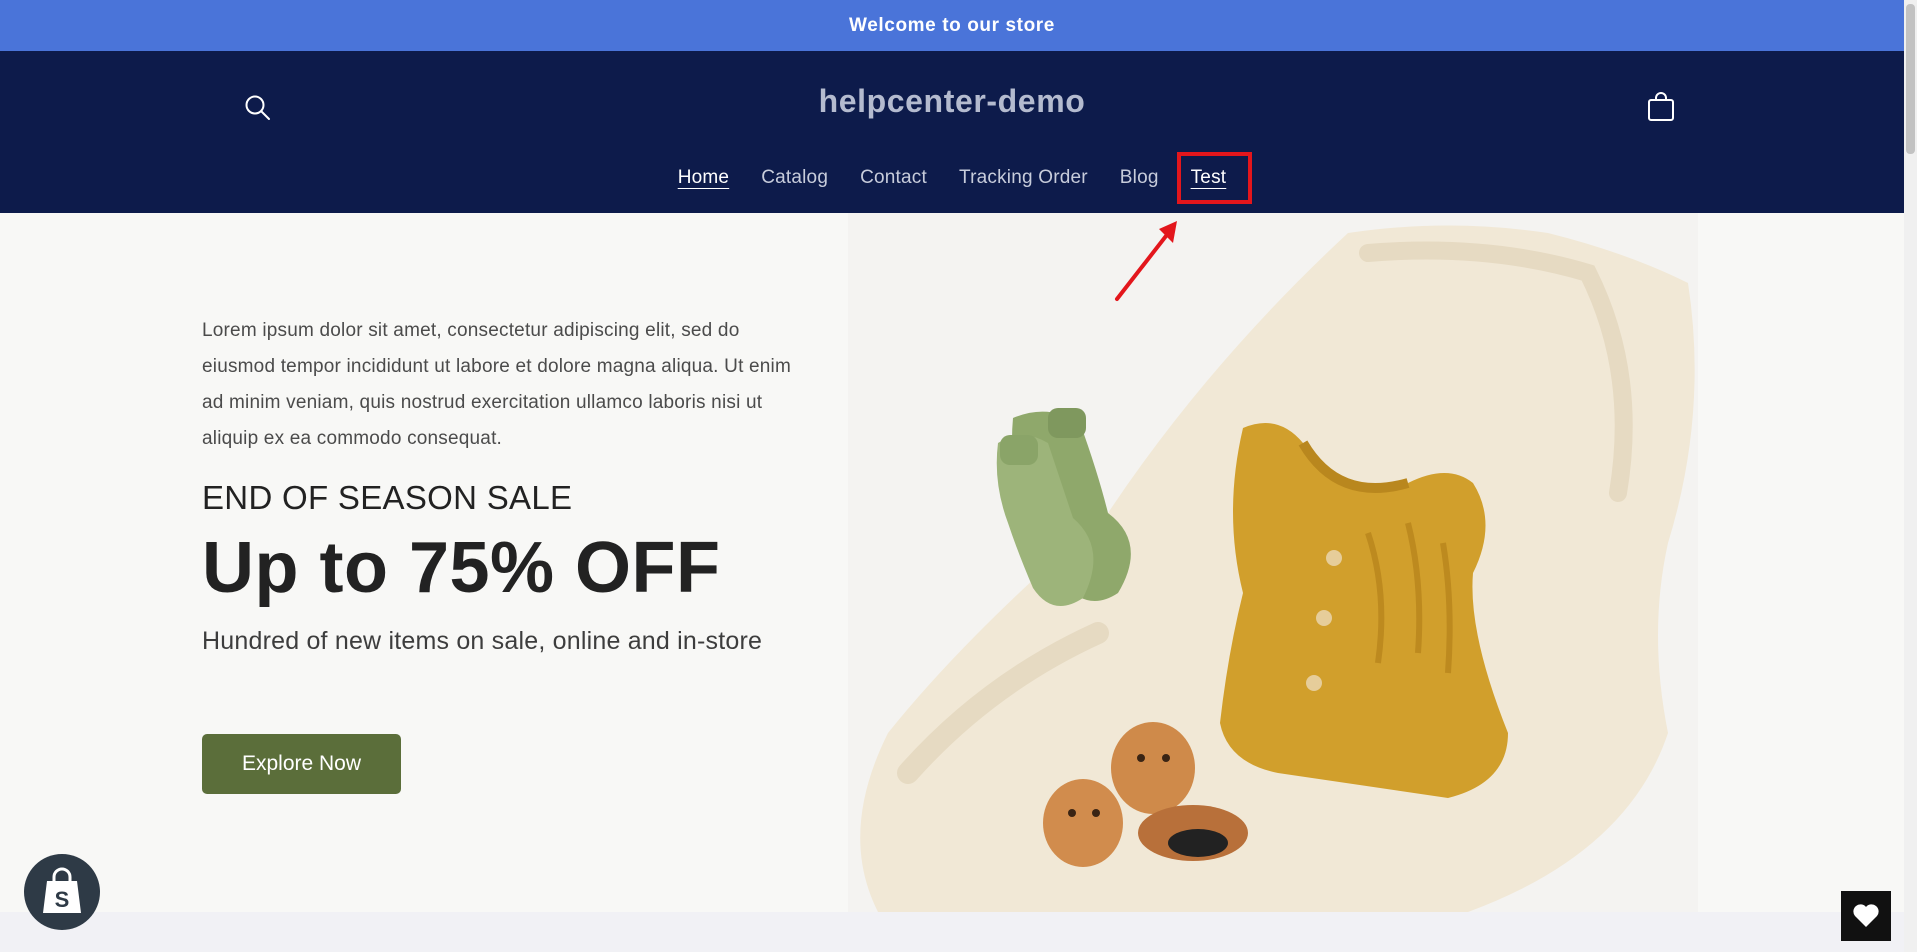 This screenshot has width=1917, height=952. I want to click on explore-now-button: Explore Now, so click(301, 764).